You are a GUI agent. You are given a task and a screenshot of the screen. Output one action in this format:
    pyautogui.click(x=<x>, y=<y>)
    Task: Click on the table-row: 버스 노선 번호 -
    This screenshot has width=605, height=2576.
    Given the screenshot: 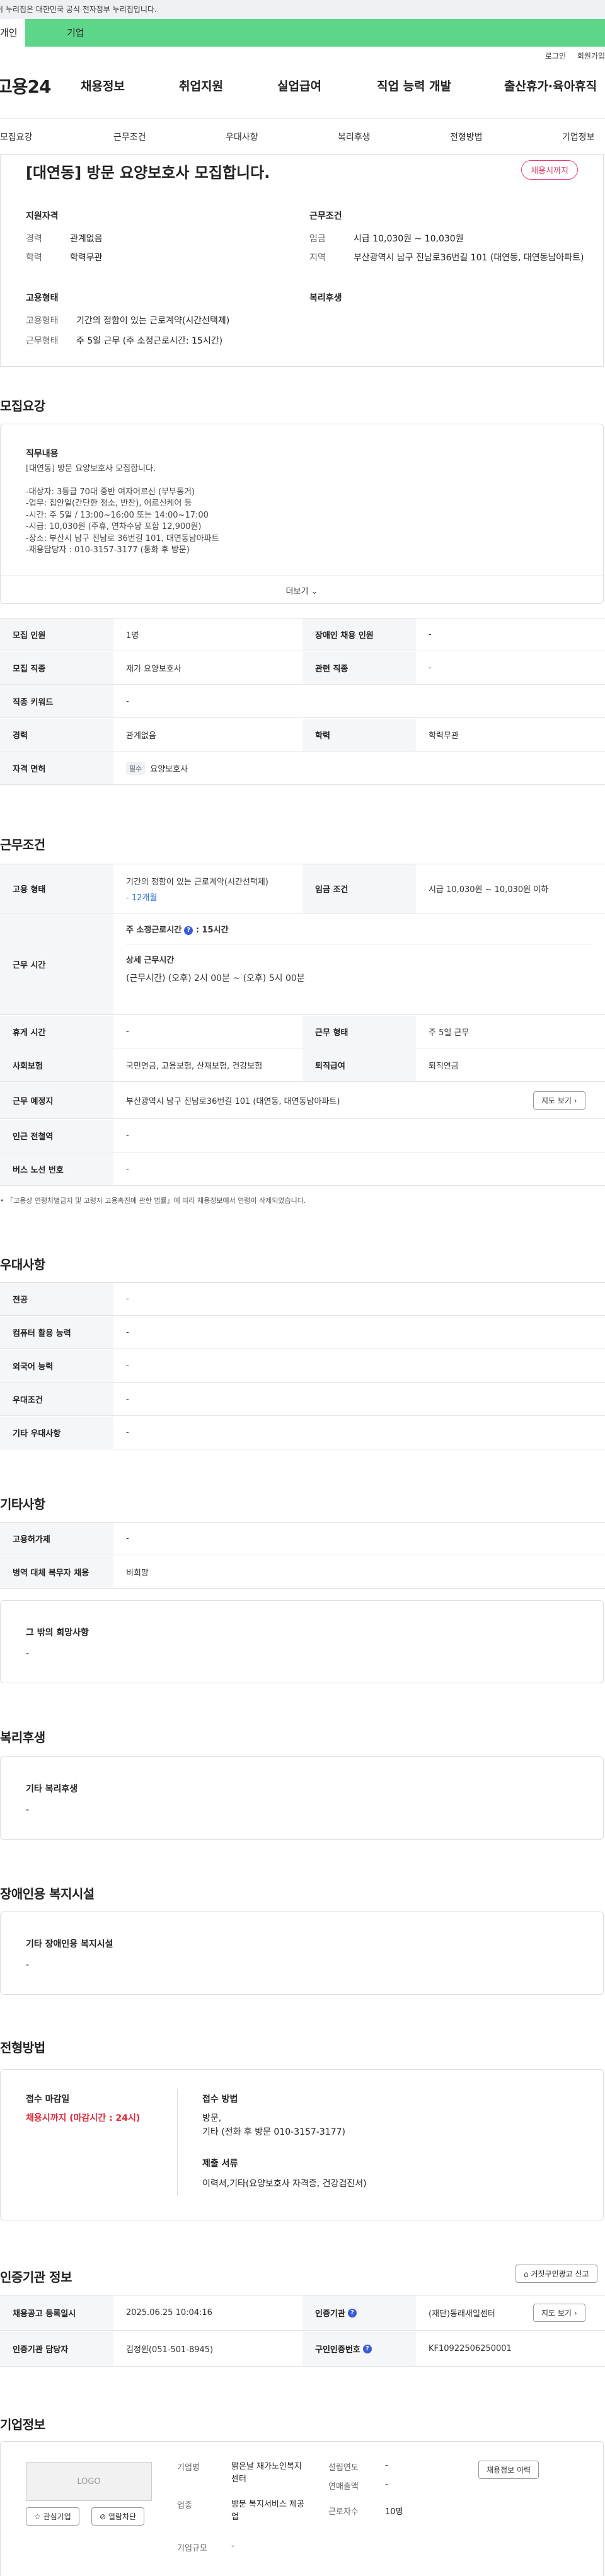 What is the action you would take?
    pyautogui.click(x=302, y=1169)
    